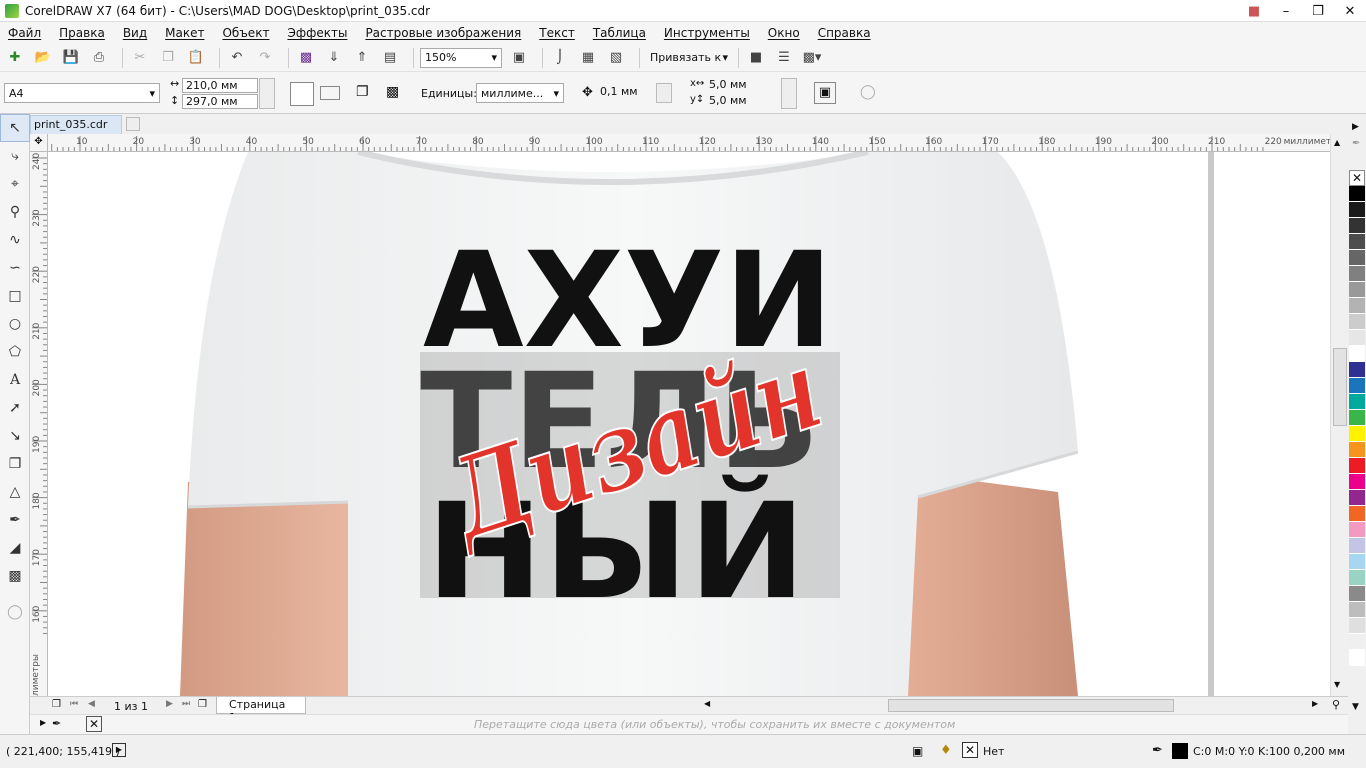 This screenshot has width=1366, height=768. Describe the element at coordinates (76, 124) in the screenshot. I see `document-tab: print_035.cdr` at that location.